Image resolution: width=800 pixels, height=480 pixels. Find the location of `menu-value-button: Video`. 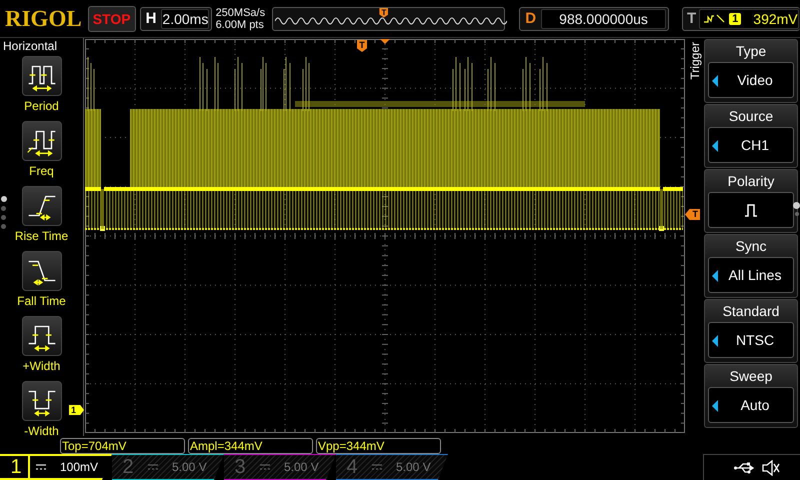

menu-value-button: Video is located at coordinates (751, 80).